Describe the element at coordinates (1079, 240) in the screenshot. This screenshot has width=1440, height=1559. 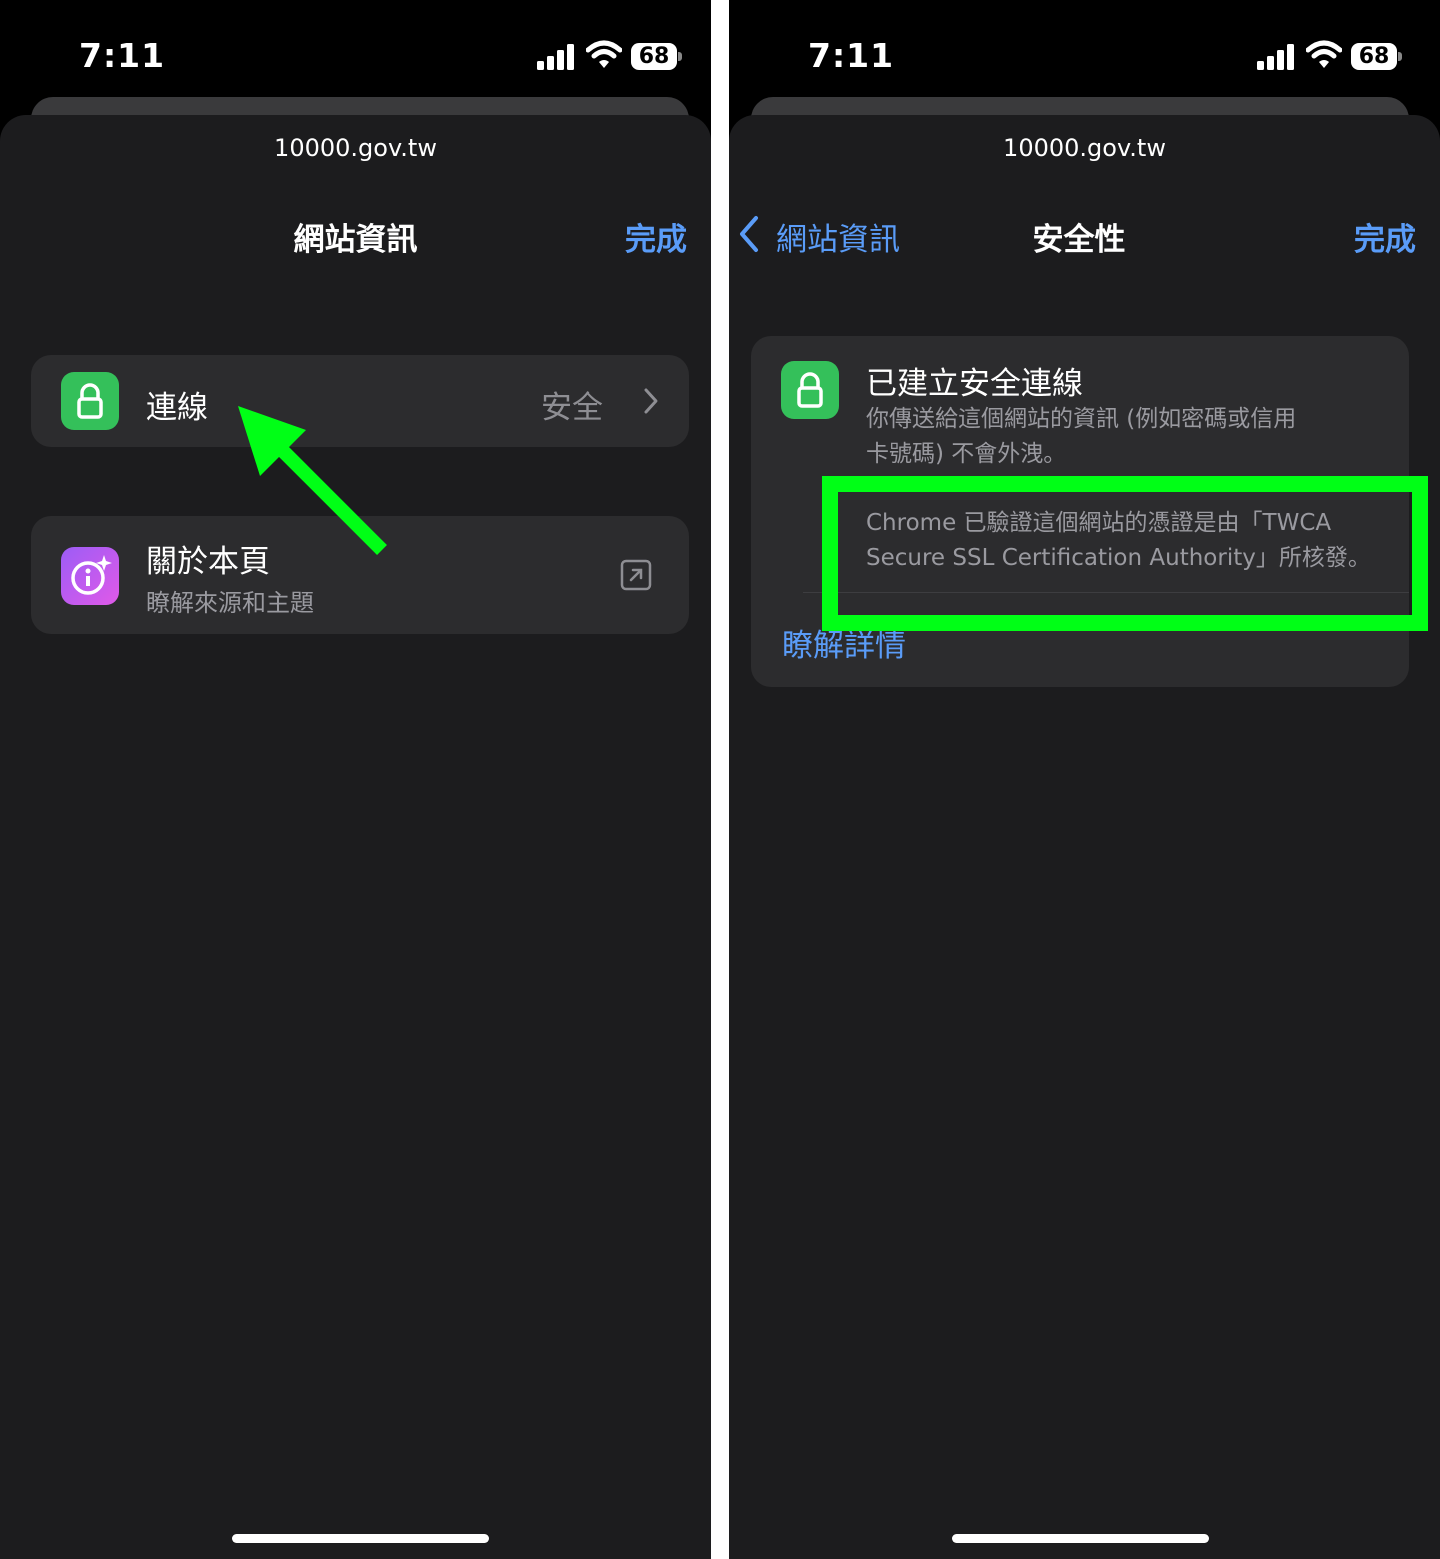
I see `page-title: 安全性` at that location.